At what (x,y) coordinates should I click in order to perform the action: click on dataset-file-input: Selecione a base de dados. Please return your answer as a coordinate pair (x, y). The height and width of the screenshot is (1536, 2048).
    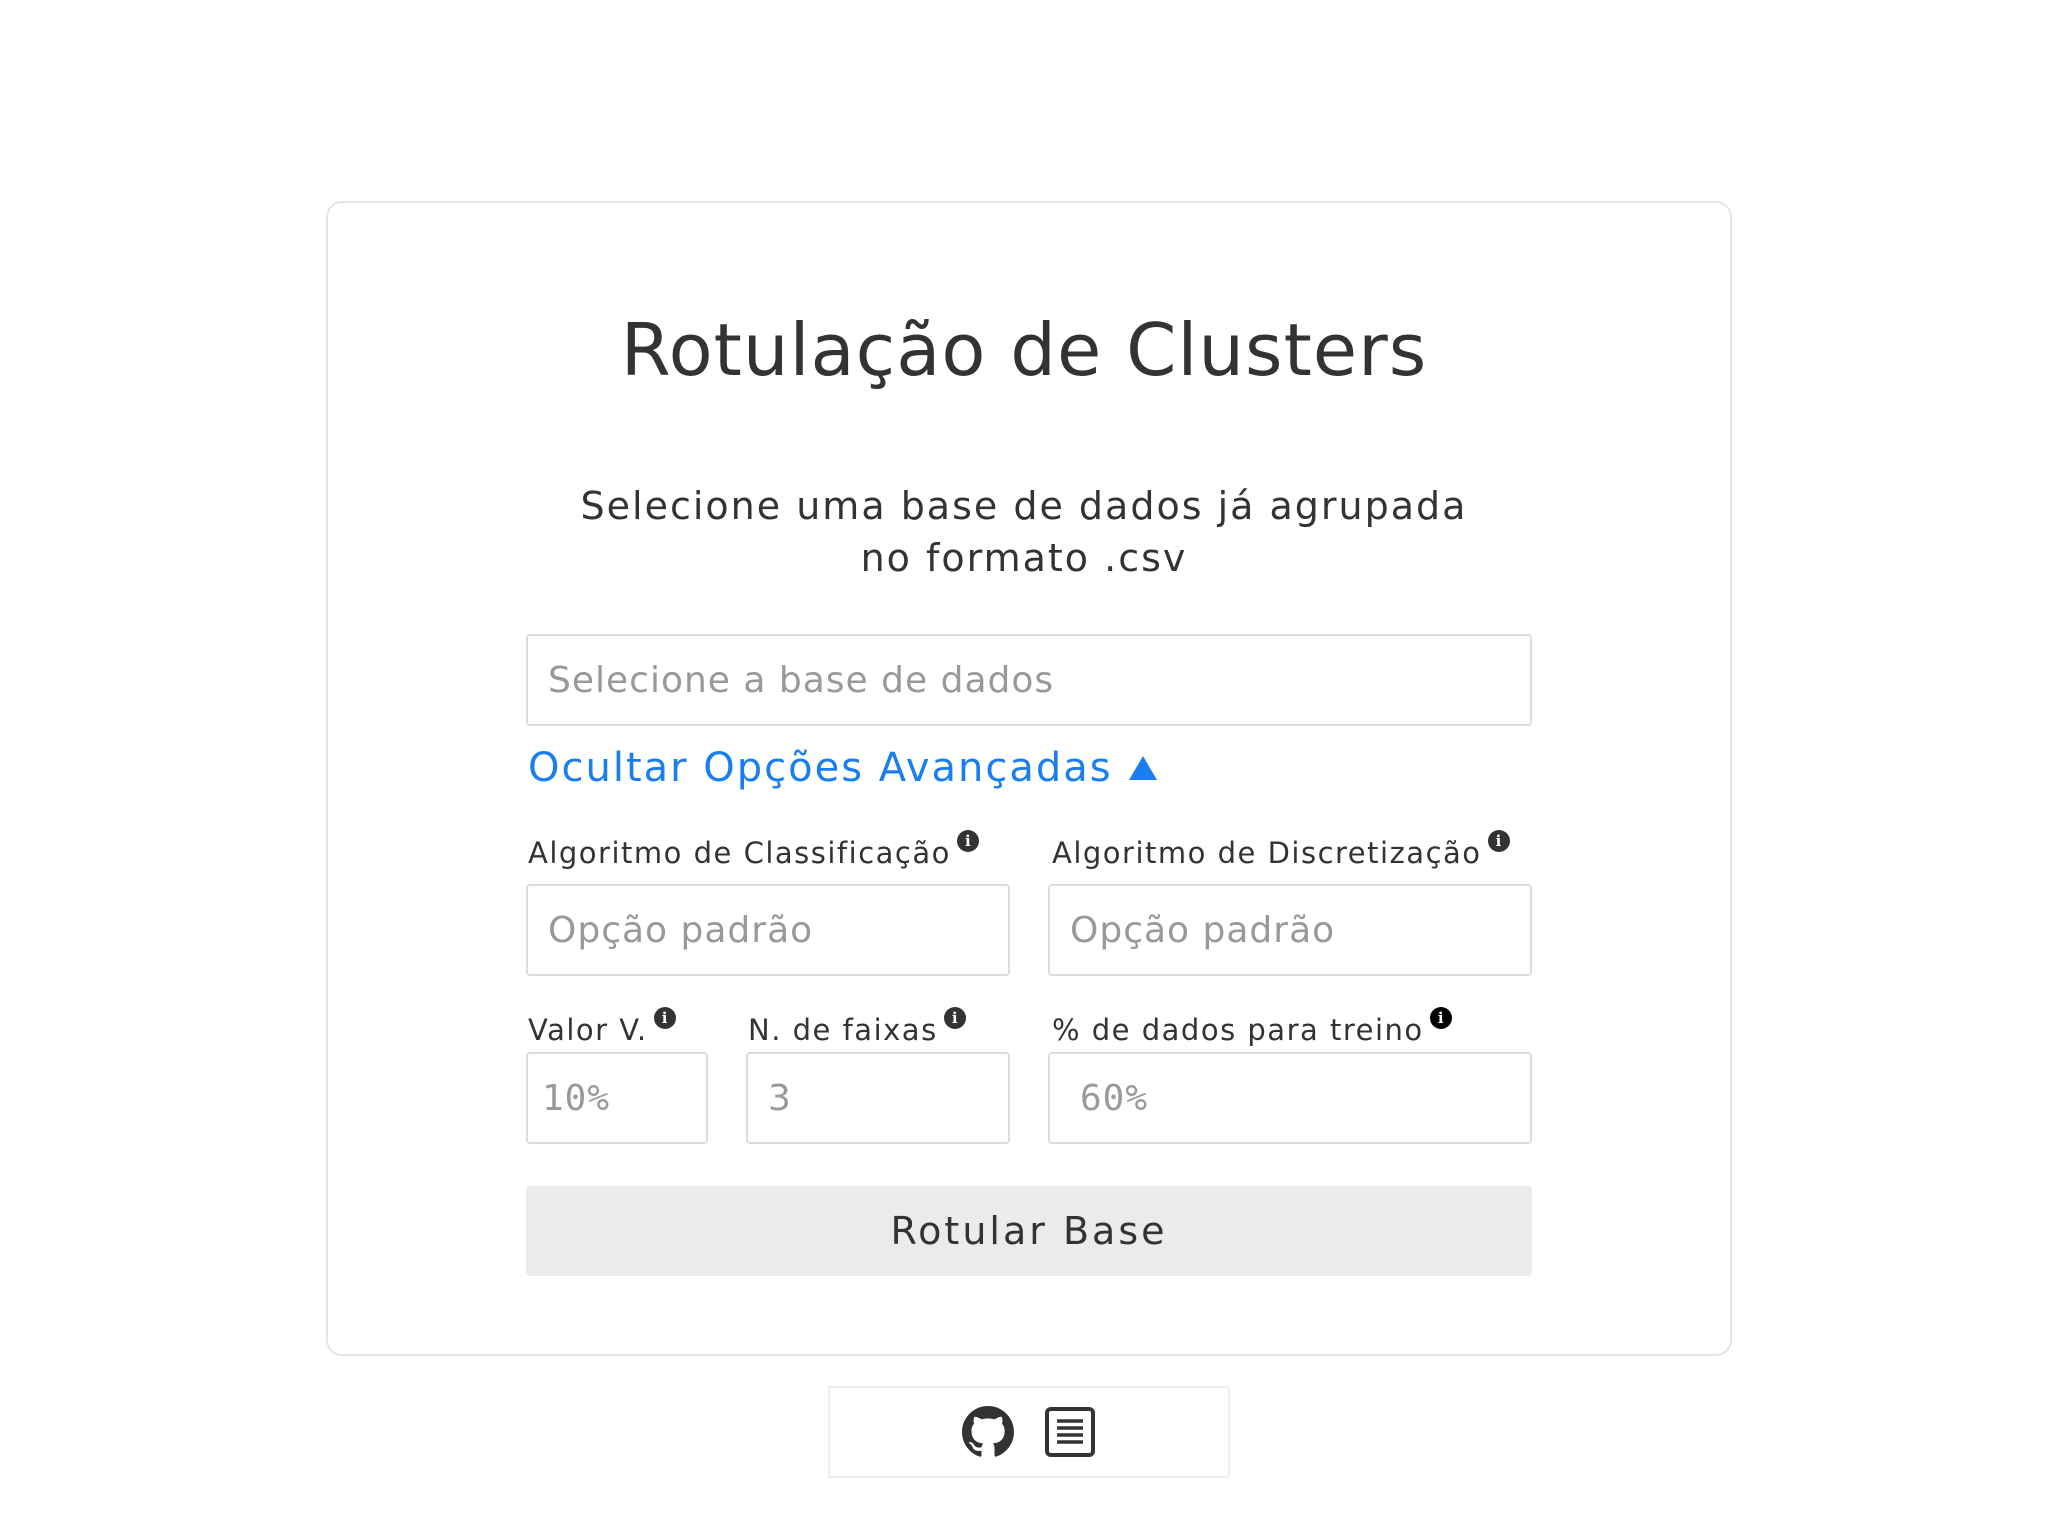
    Looking at the image, I should click on (1029, 680).